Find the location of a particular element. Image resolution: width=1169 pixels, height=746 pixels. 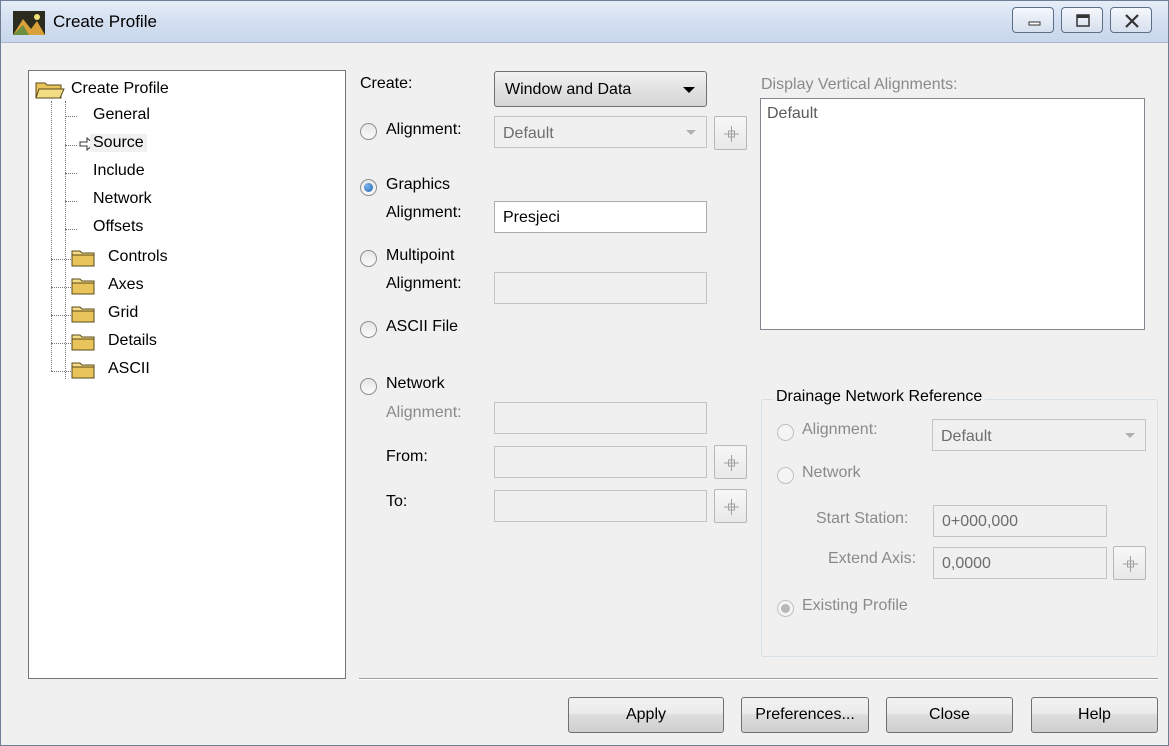

network-alignment-label: Alignment: is located at coordinates (424, 412).